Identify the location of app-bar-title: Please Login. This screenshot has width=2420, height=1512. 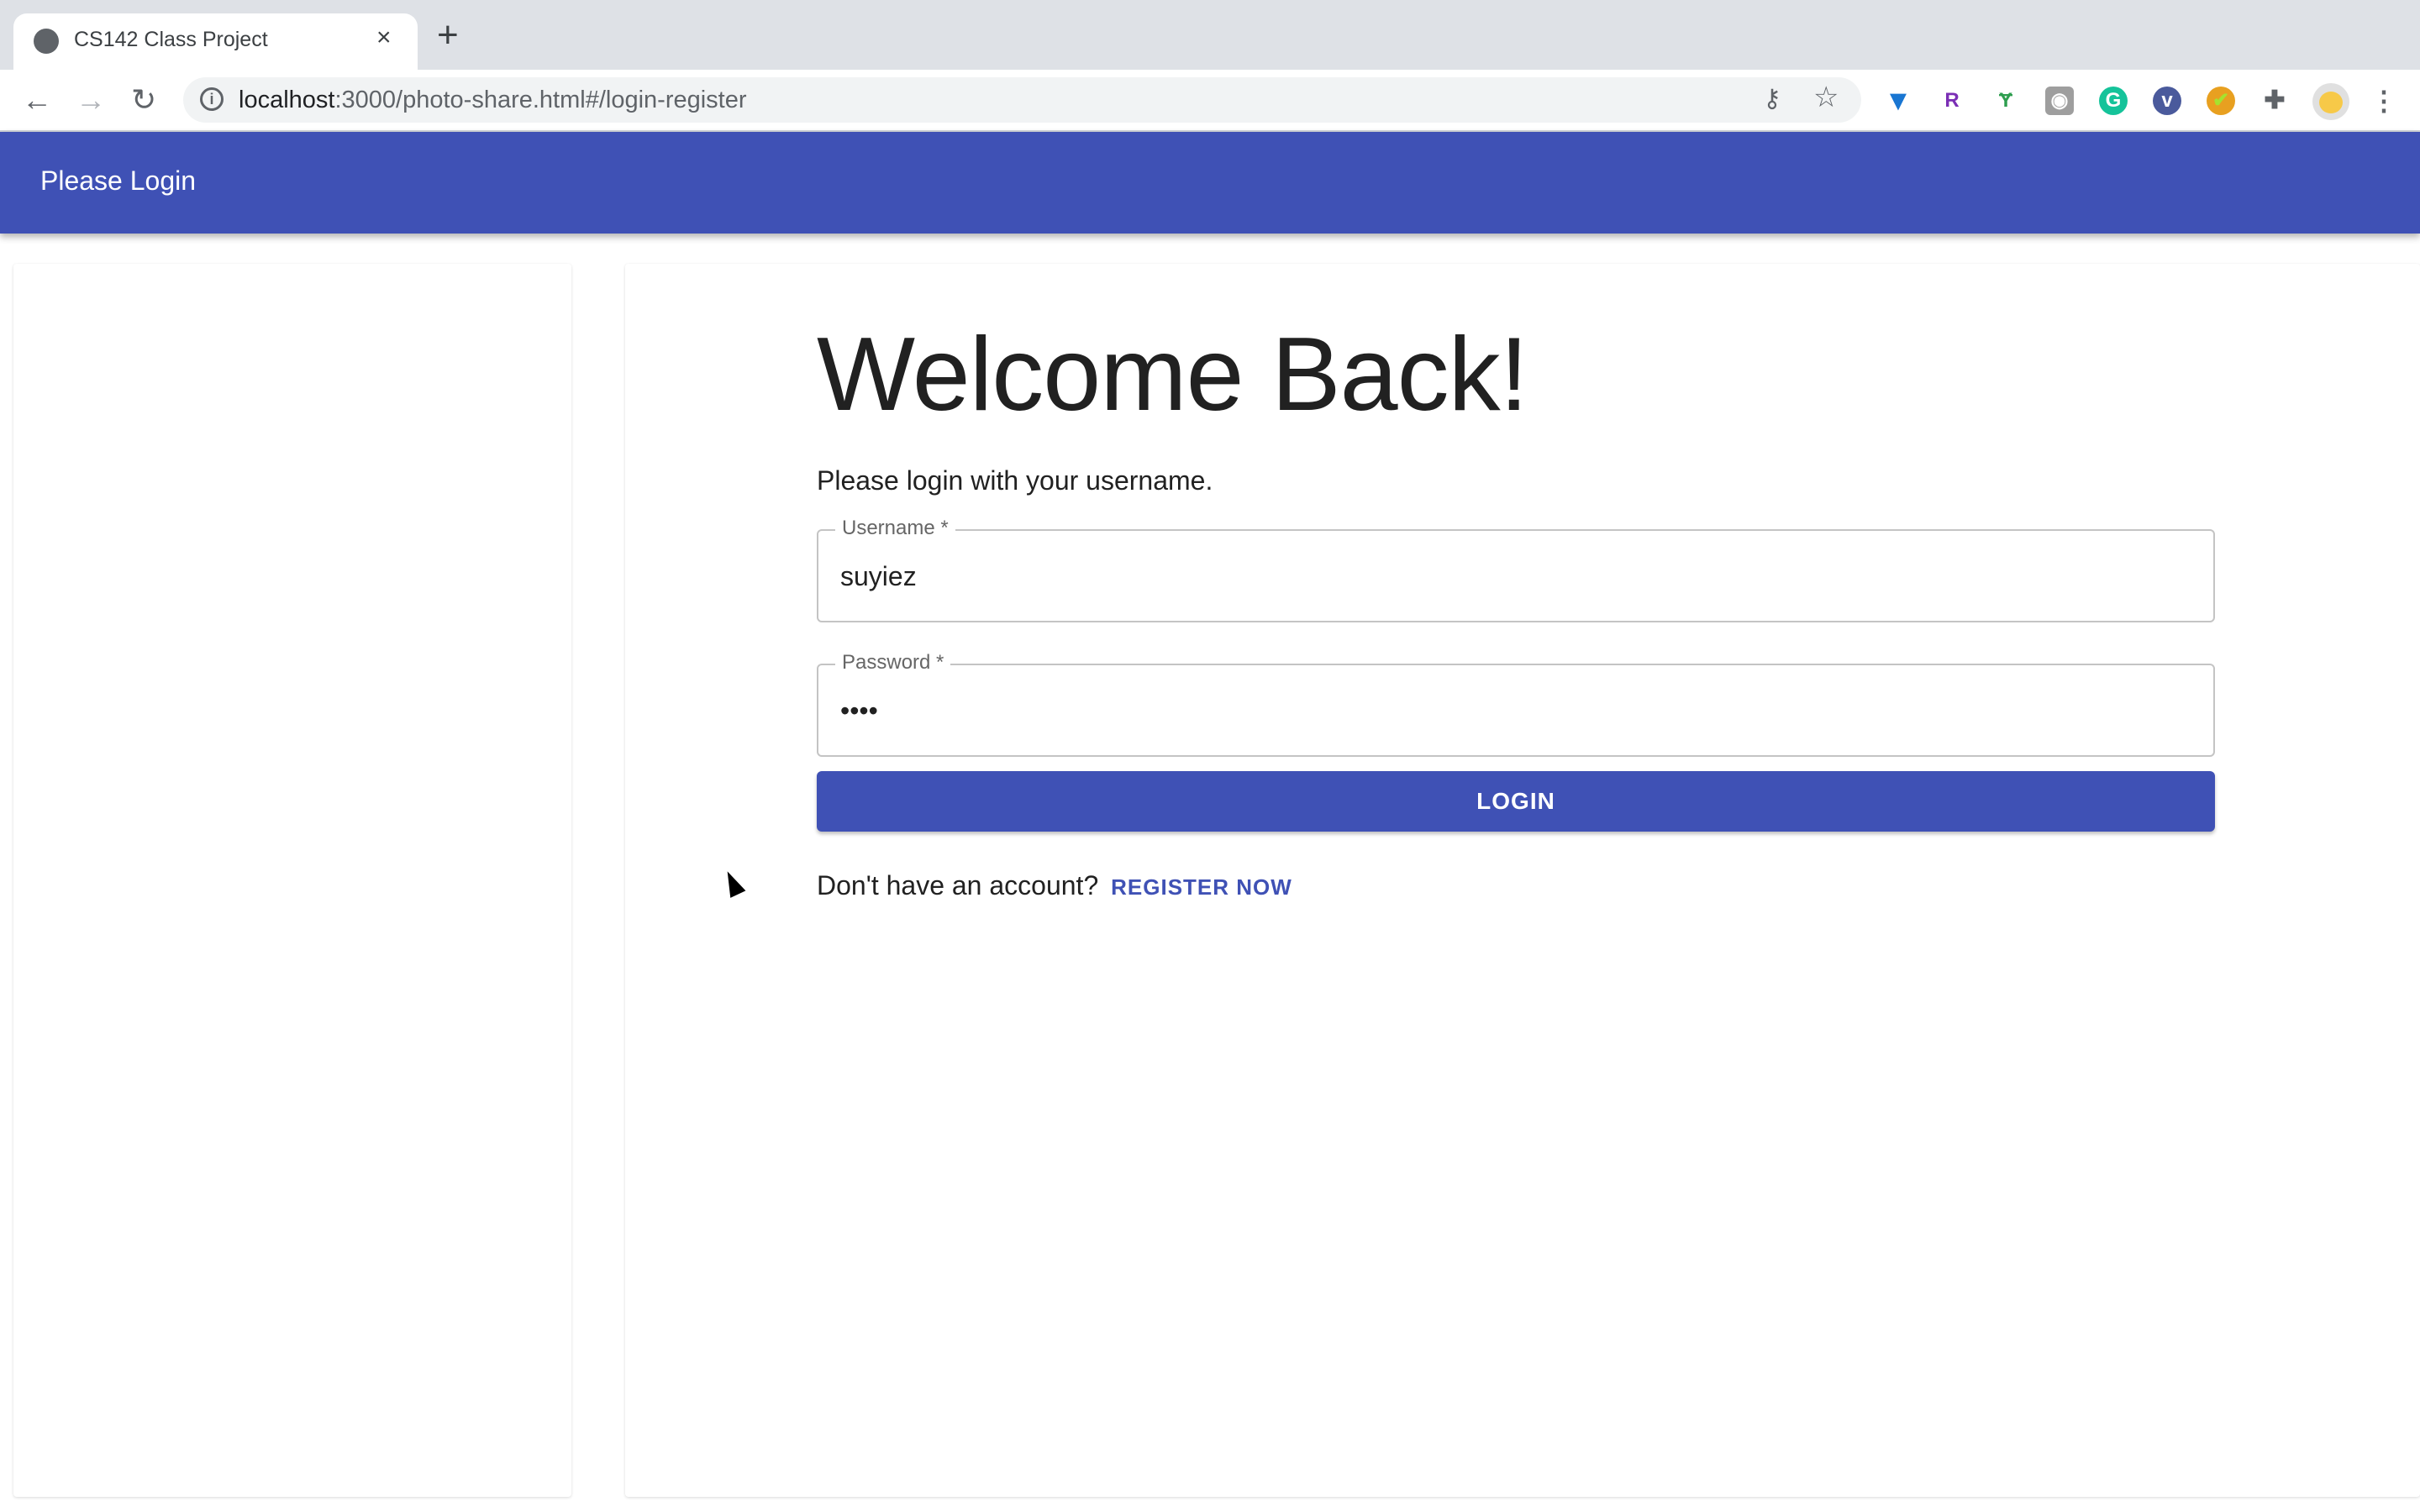
(118, 180).